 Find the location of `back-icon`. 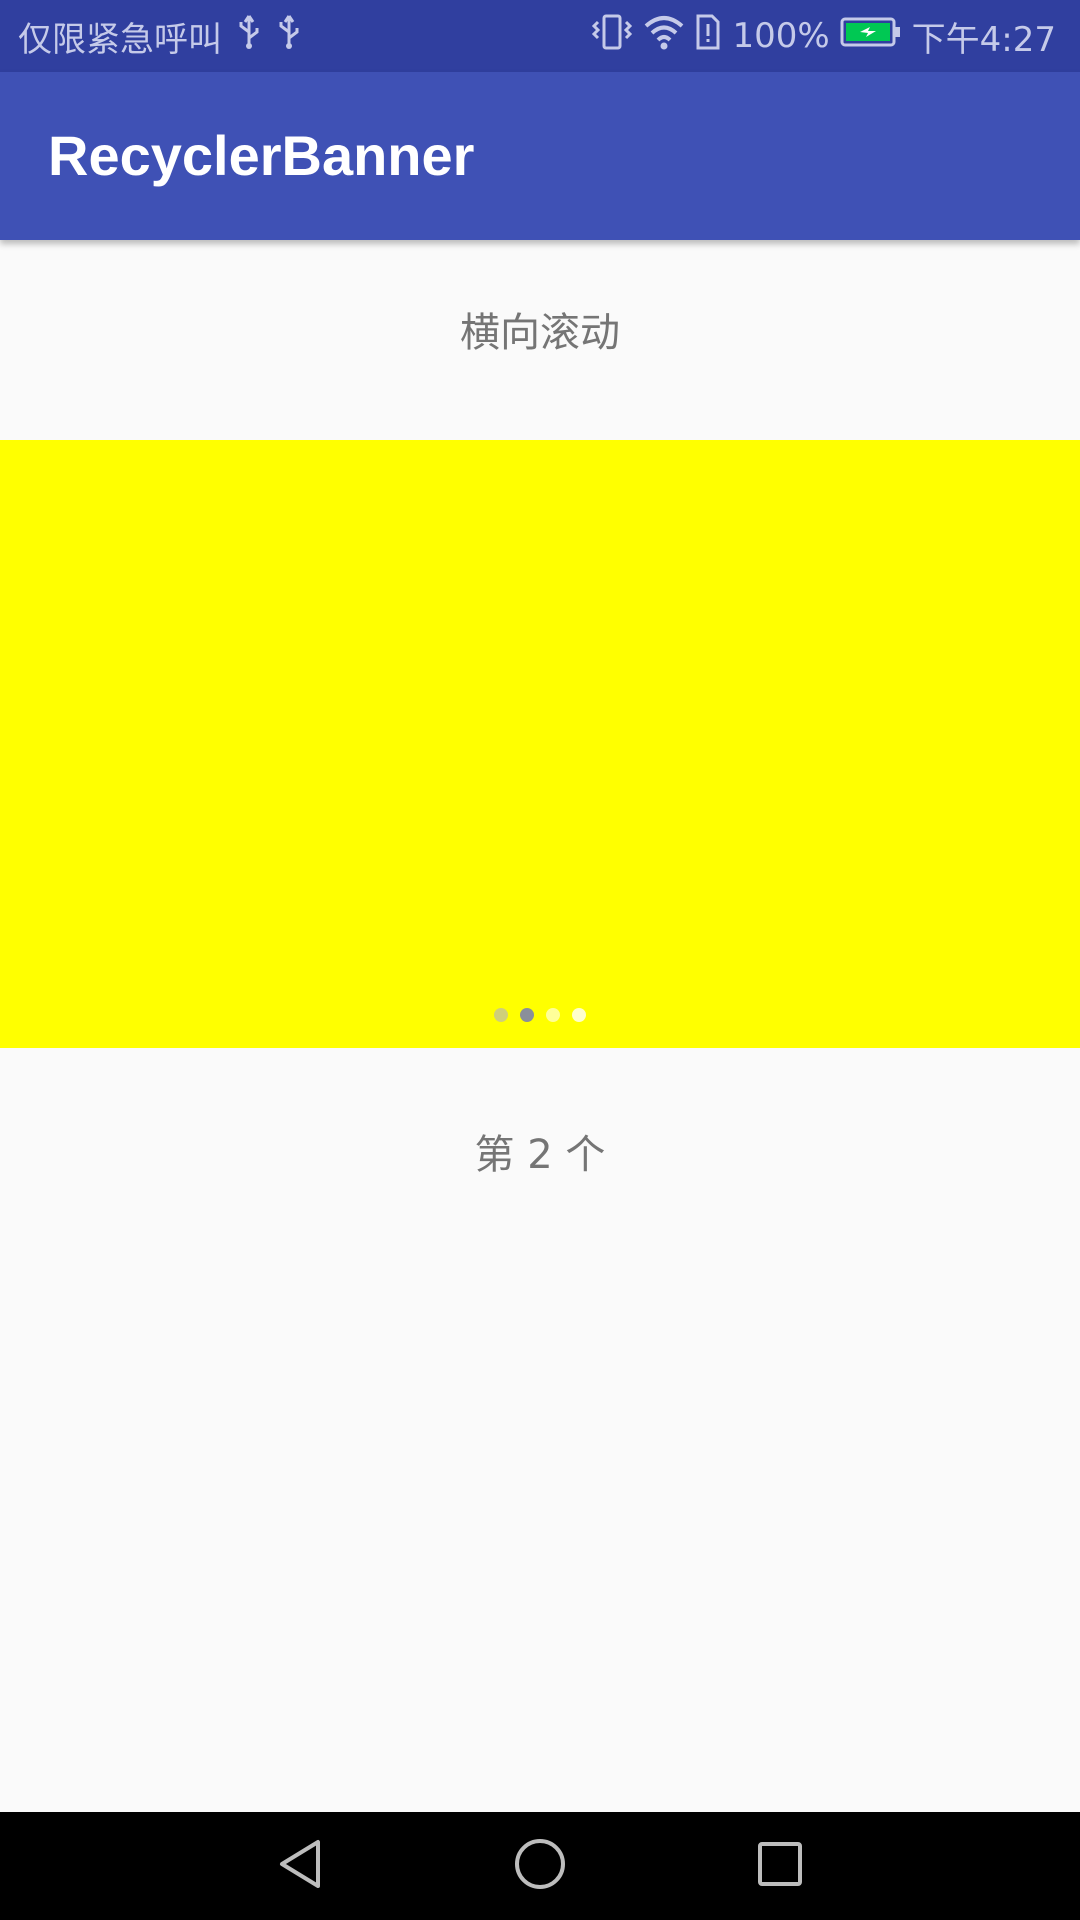

back-icon is located at coordinates (300, 1866).